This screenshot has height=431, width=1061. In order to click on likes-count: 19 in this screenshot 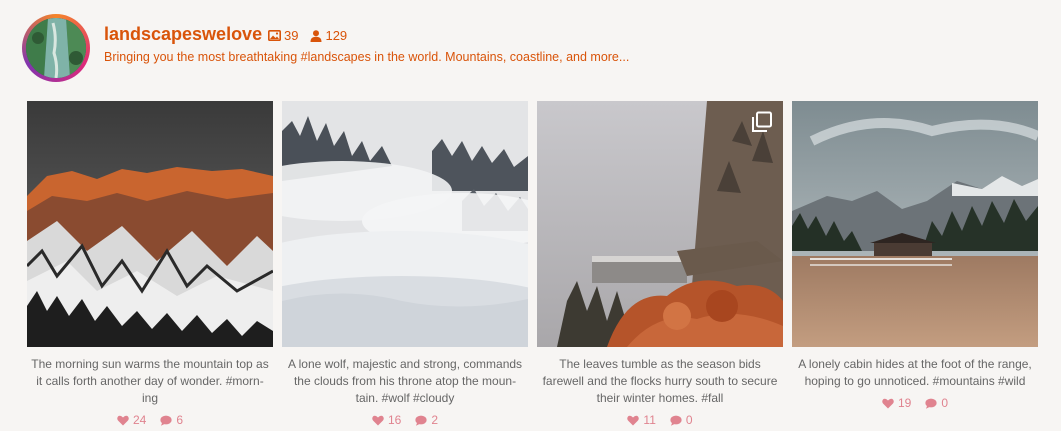, I will do `click(904, 403)`.